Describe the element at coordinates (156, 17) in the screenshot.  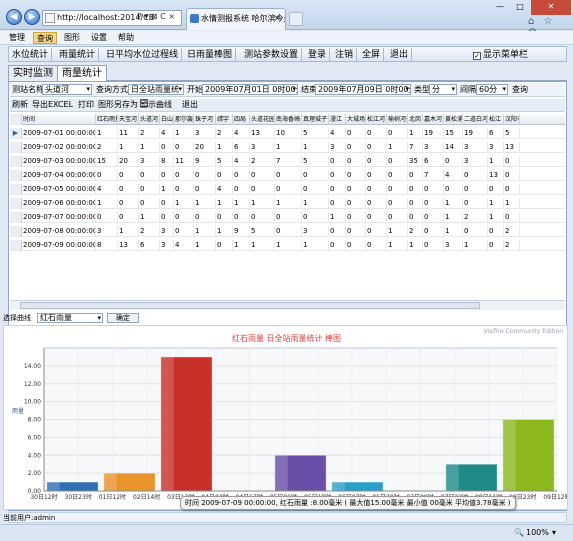
I see `address-tools: P ▾ ⊠ C ×` at that location.